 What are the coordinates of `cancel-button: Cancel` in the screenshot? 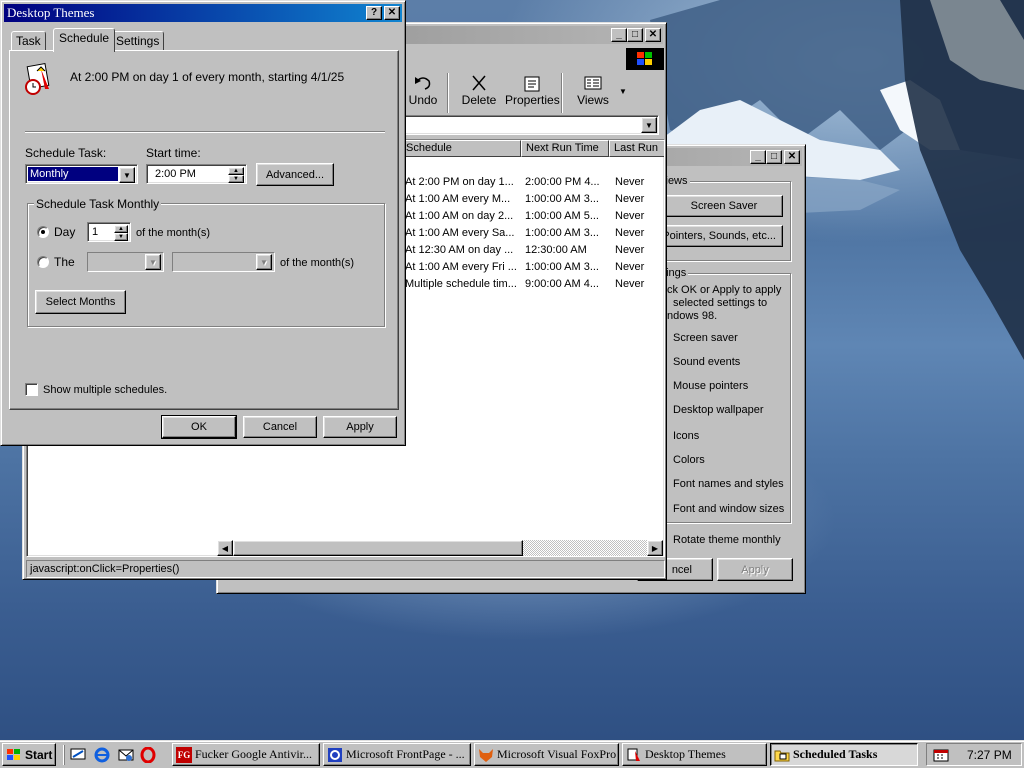 It's located at (280, 427).